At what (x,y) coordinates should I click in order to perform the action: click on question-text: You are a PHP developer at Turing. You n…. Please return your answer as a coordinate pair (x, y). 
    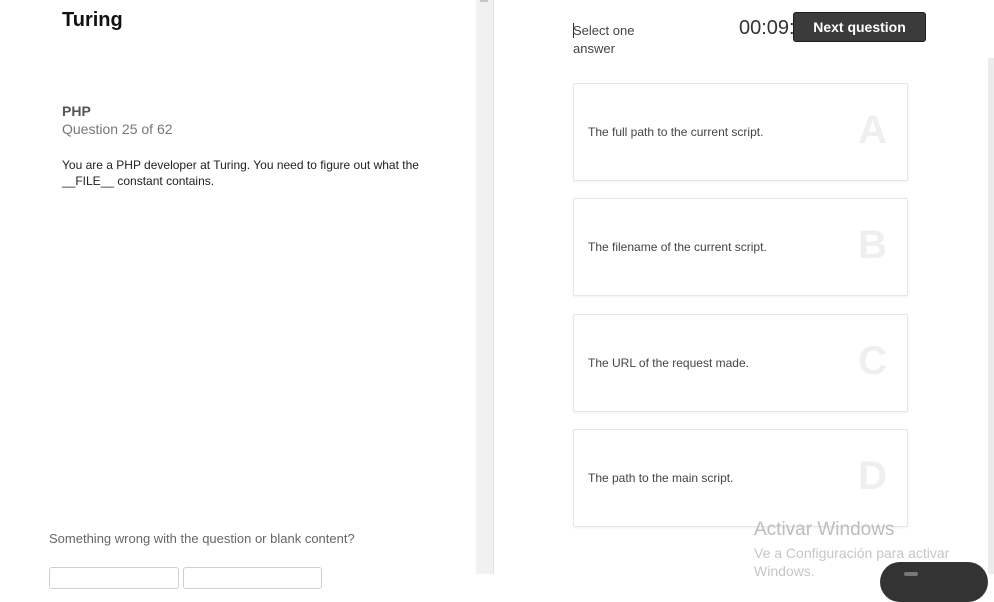
    Looking at the image, I should click on (240, 173).